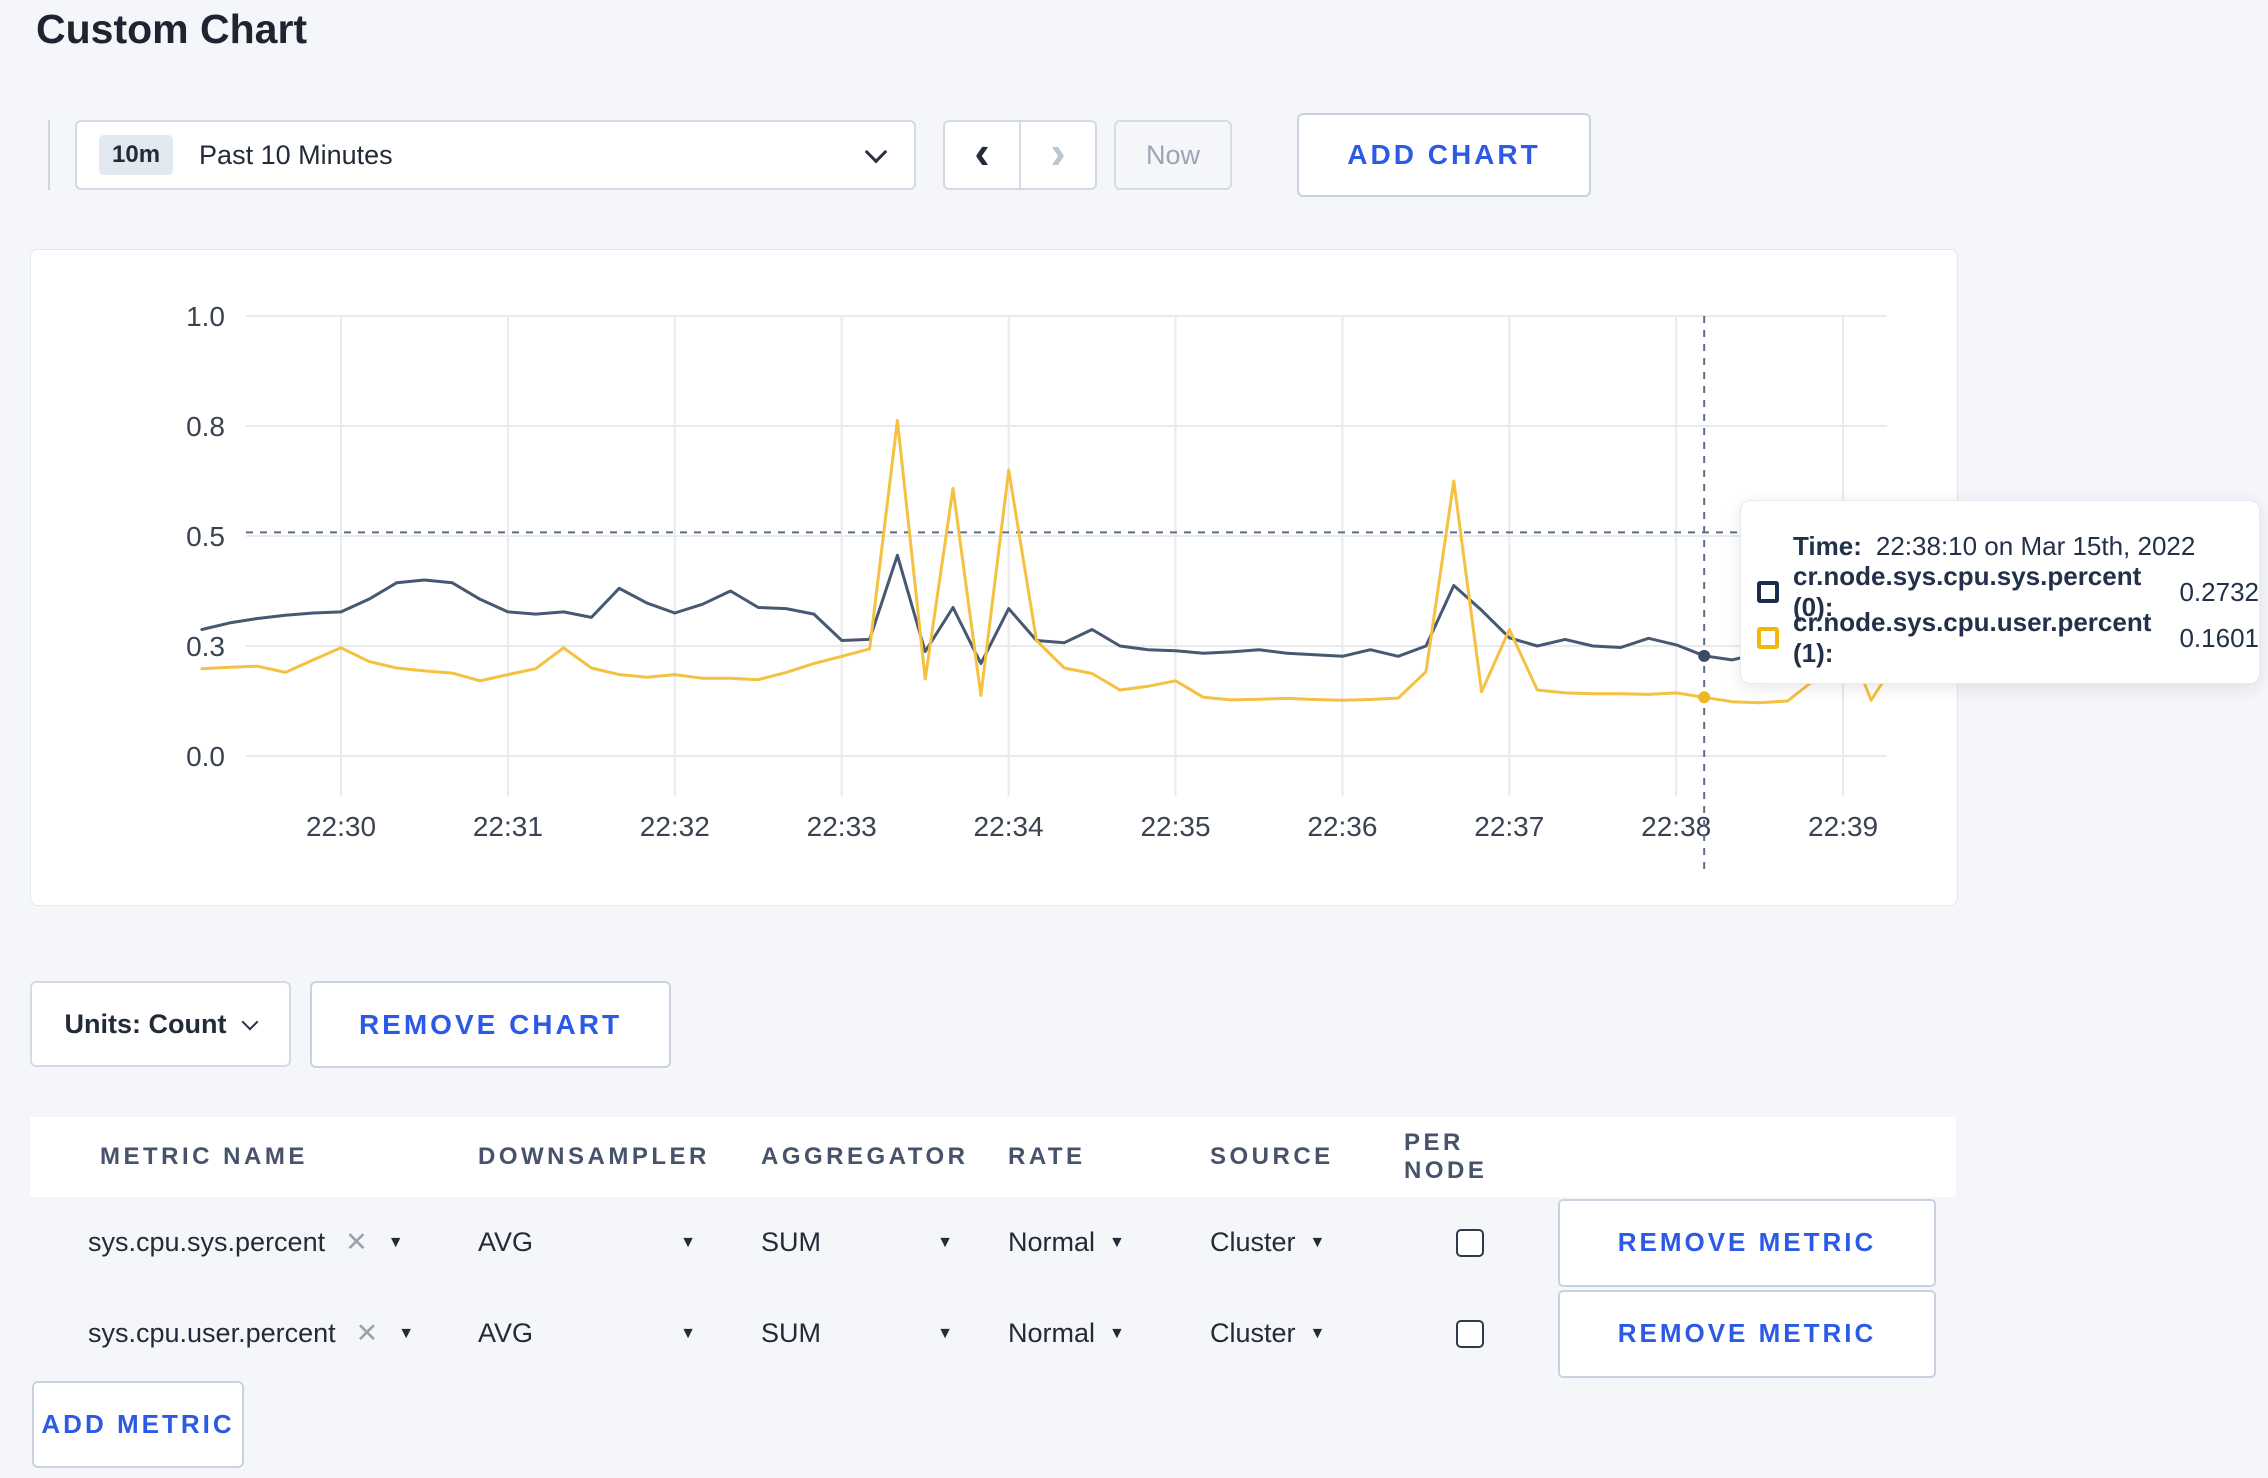  Describe the element at coordinates (1444, 155) in the screenshot. I see `add-chart-button: ADD CHART` at that location.